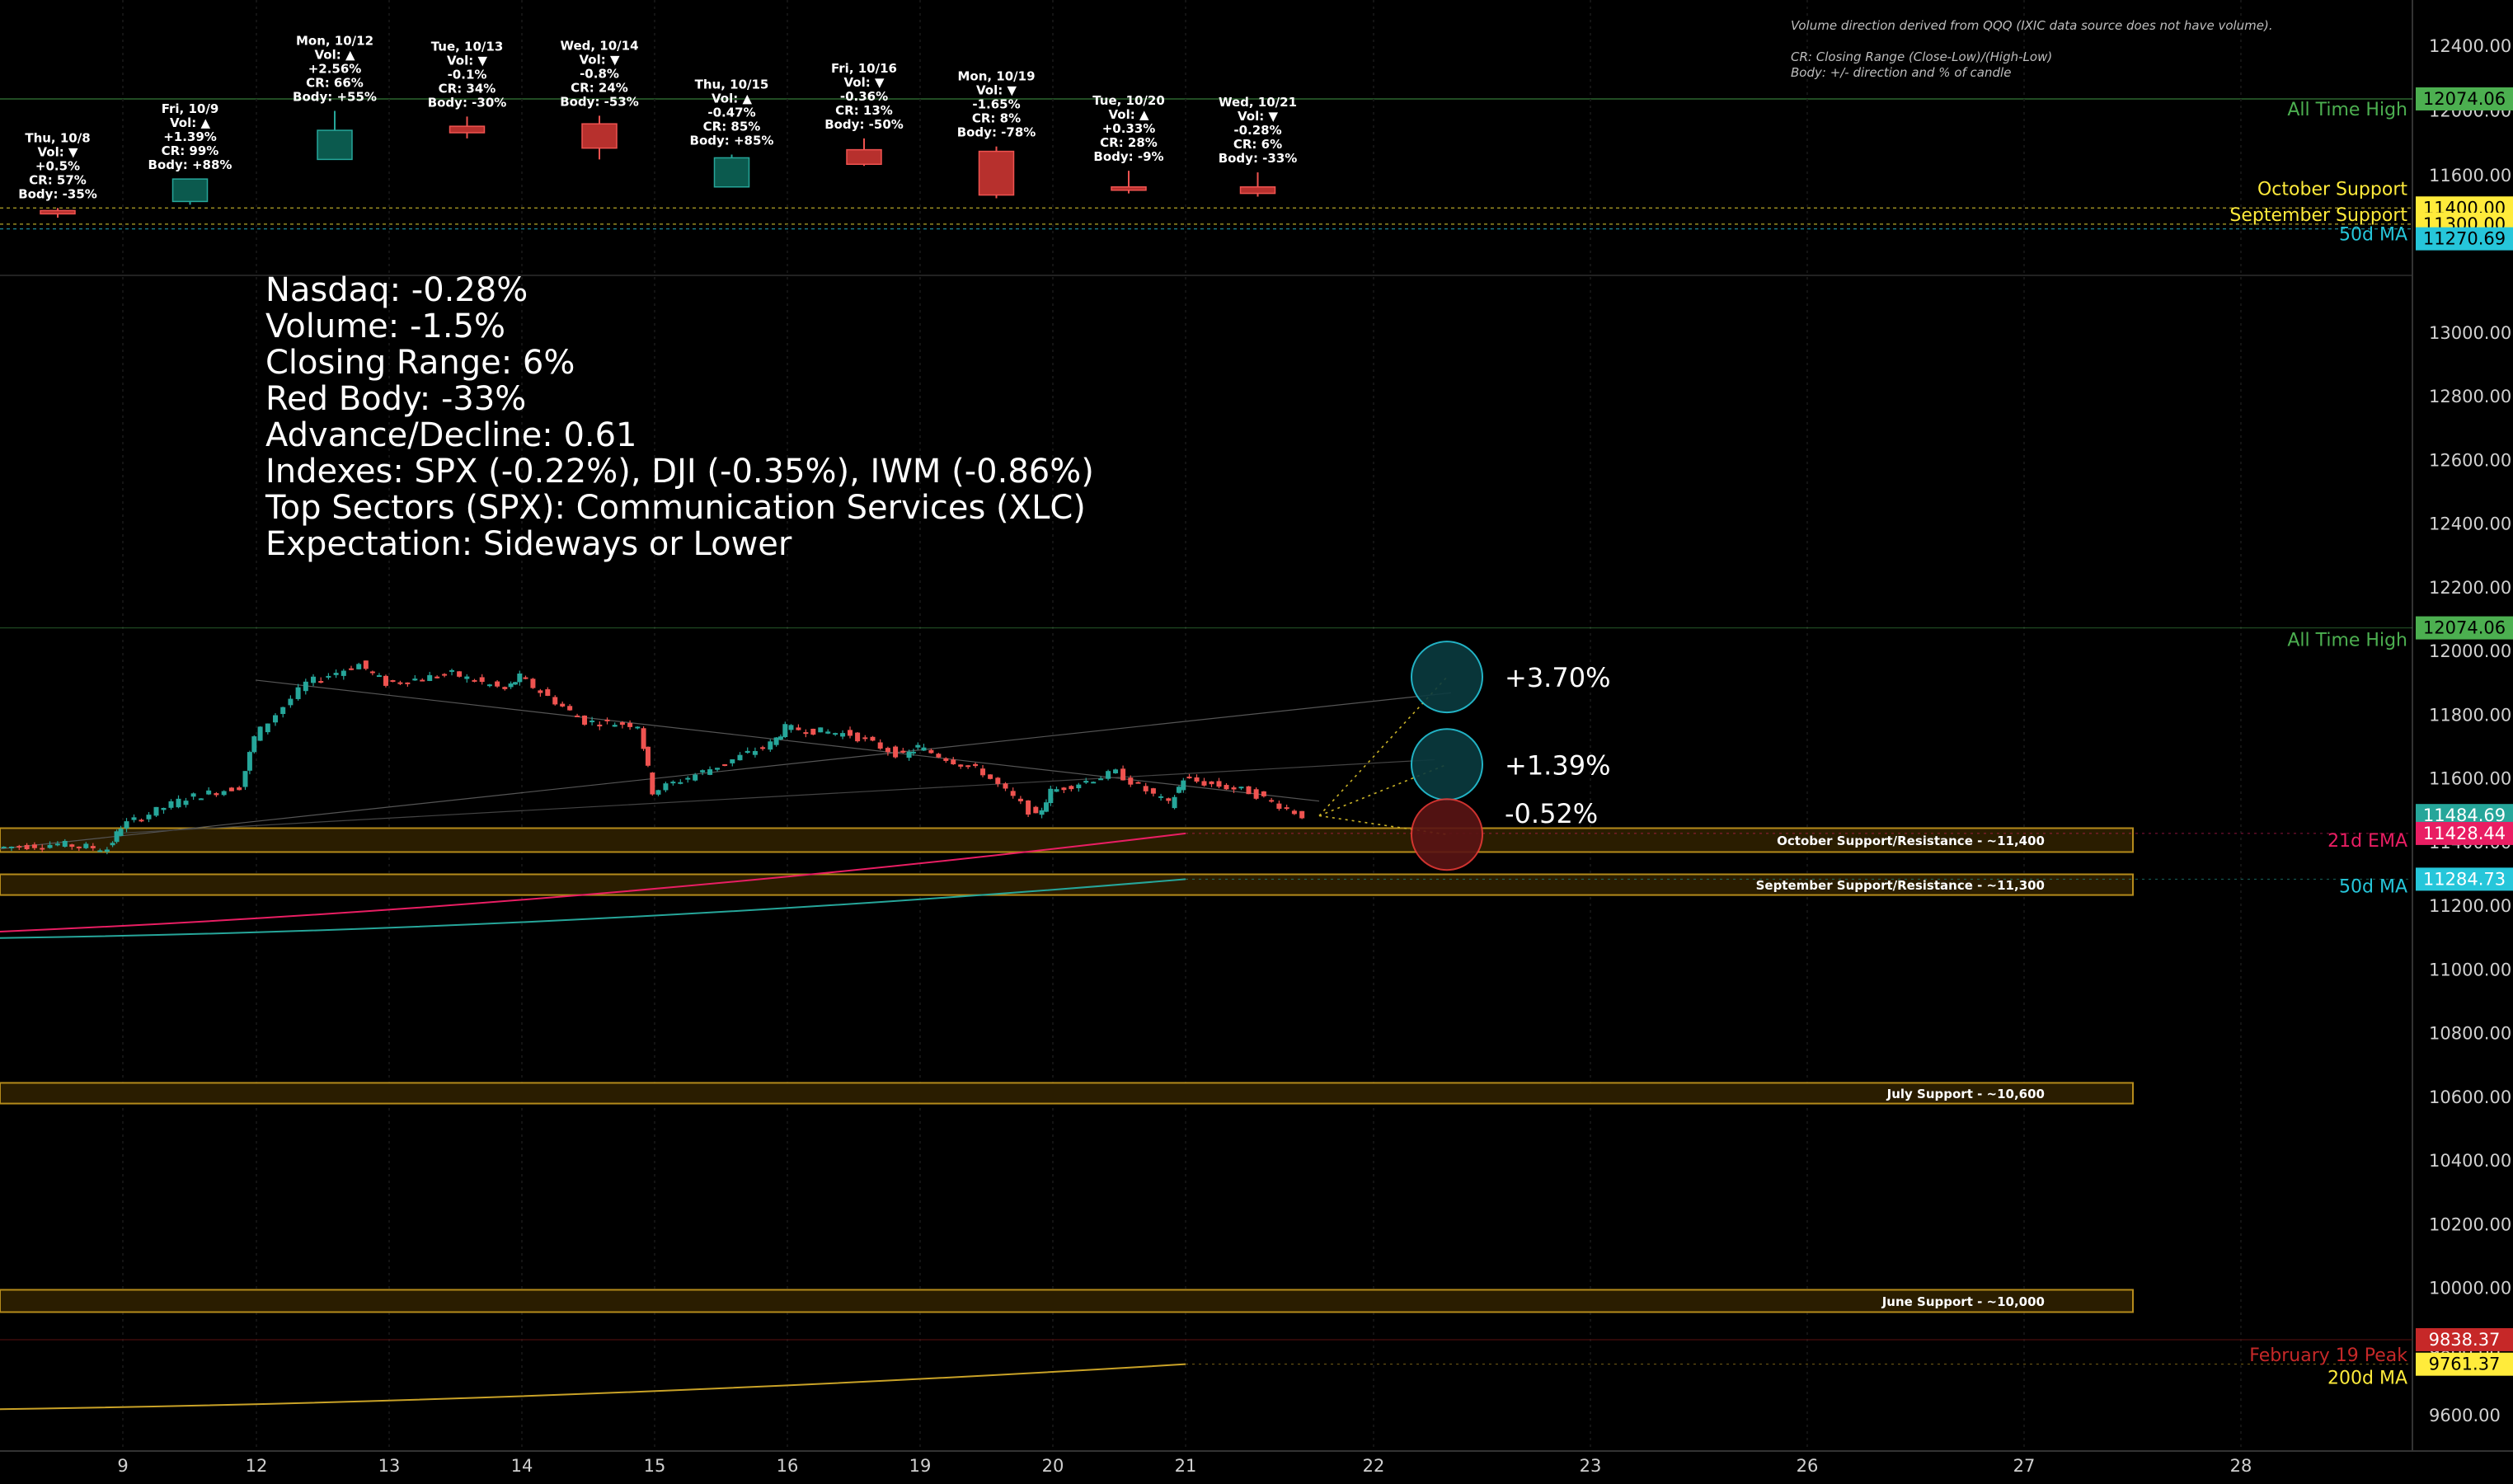 This screenshot has height=1484, width=2513. I want to click on main-axis-tick-4: 12200.00, so click(2470, 588).